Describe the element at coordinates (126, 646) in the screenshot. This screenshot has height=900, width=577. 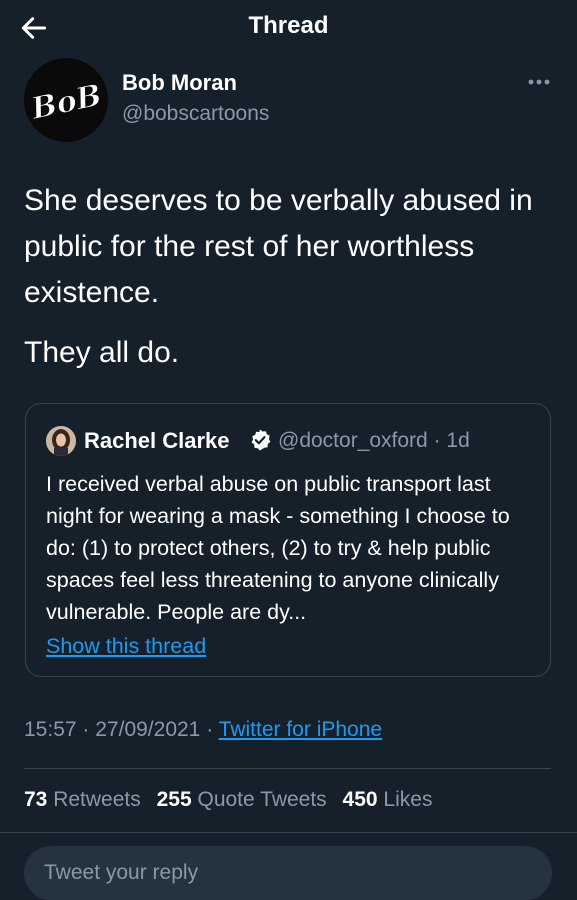
I see `show-thread-link: Show this thread` at that location.